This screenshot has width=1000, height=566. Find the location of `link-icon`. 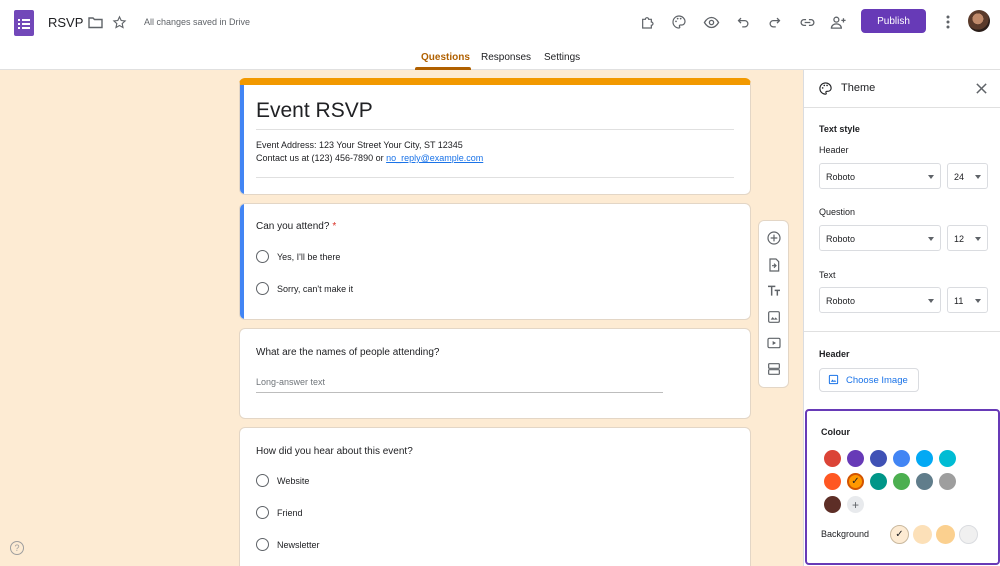

link-icon is located at coordinates (807, 22).